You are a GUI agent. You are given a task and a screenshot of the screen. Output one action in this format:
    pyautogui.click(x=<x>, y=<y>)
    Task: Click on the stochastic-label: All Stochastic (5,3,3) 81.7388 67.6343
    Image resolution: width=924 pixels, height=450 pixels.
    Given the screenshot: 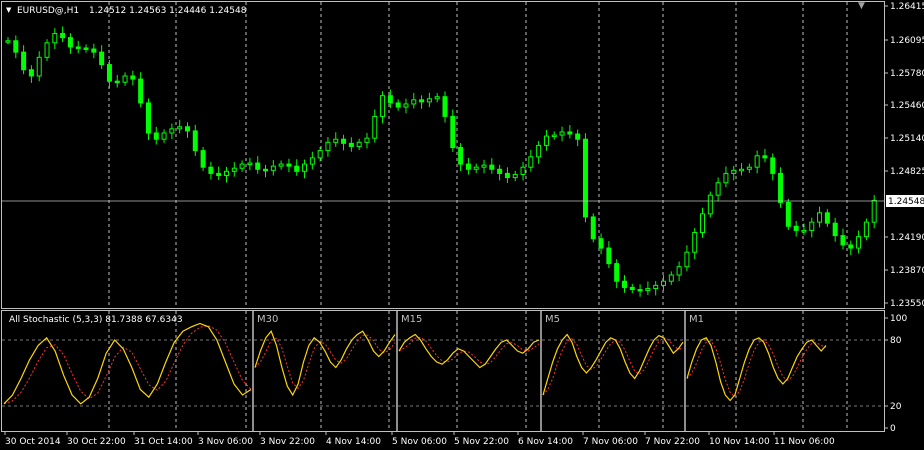 What is the action you would take?
    pyautogui.click(x=96, y=320)
    